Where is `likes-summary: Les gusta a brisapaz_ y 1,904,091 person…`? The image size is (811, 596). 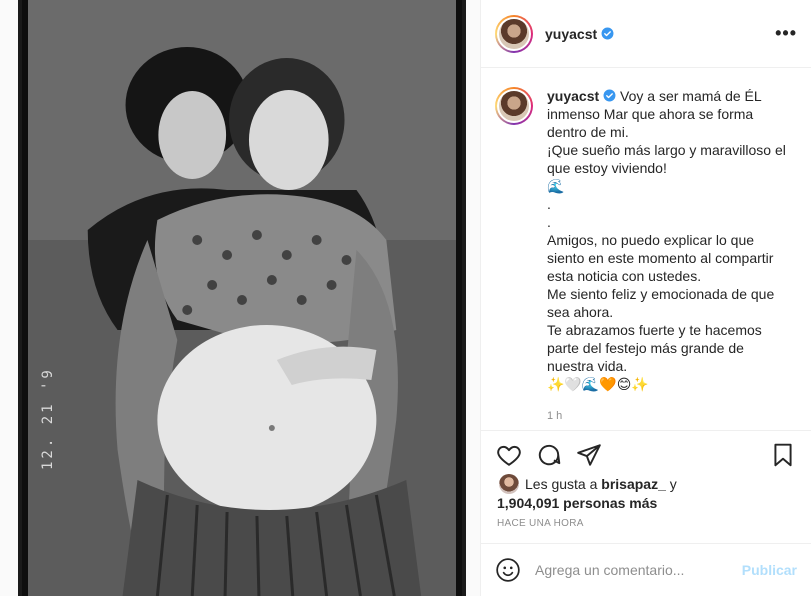 likes-summary: Les gusta a brisapaz_ y 1,904,091 person… is located at coordinates (649, 493).